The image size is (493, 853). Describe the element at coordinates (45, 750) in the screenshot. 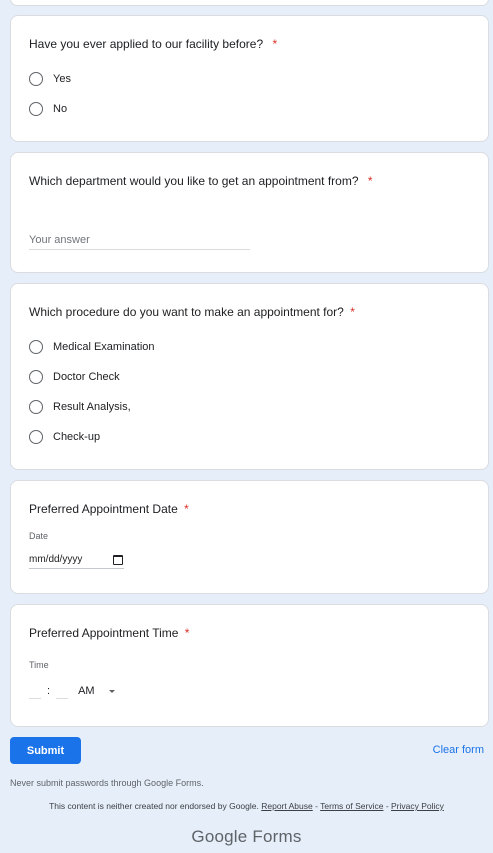

I see `submit-button: Submit` at that location.